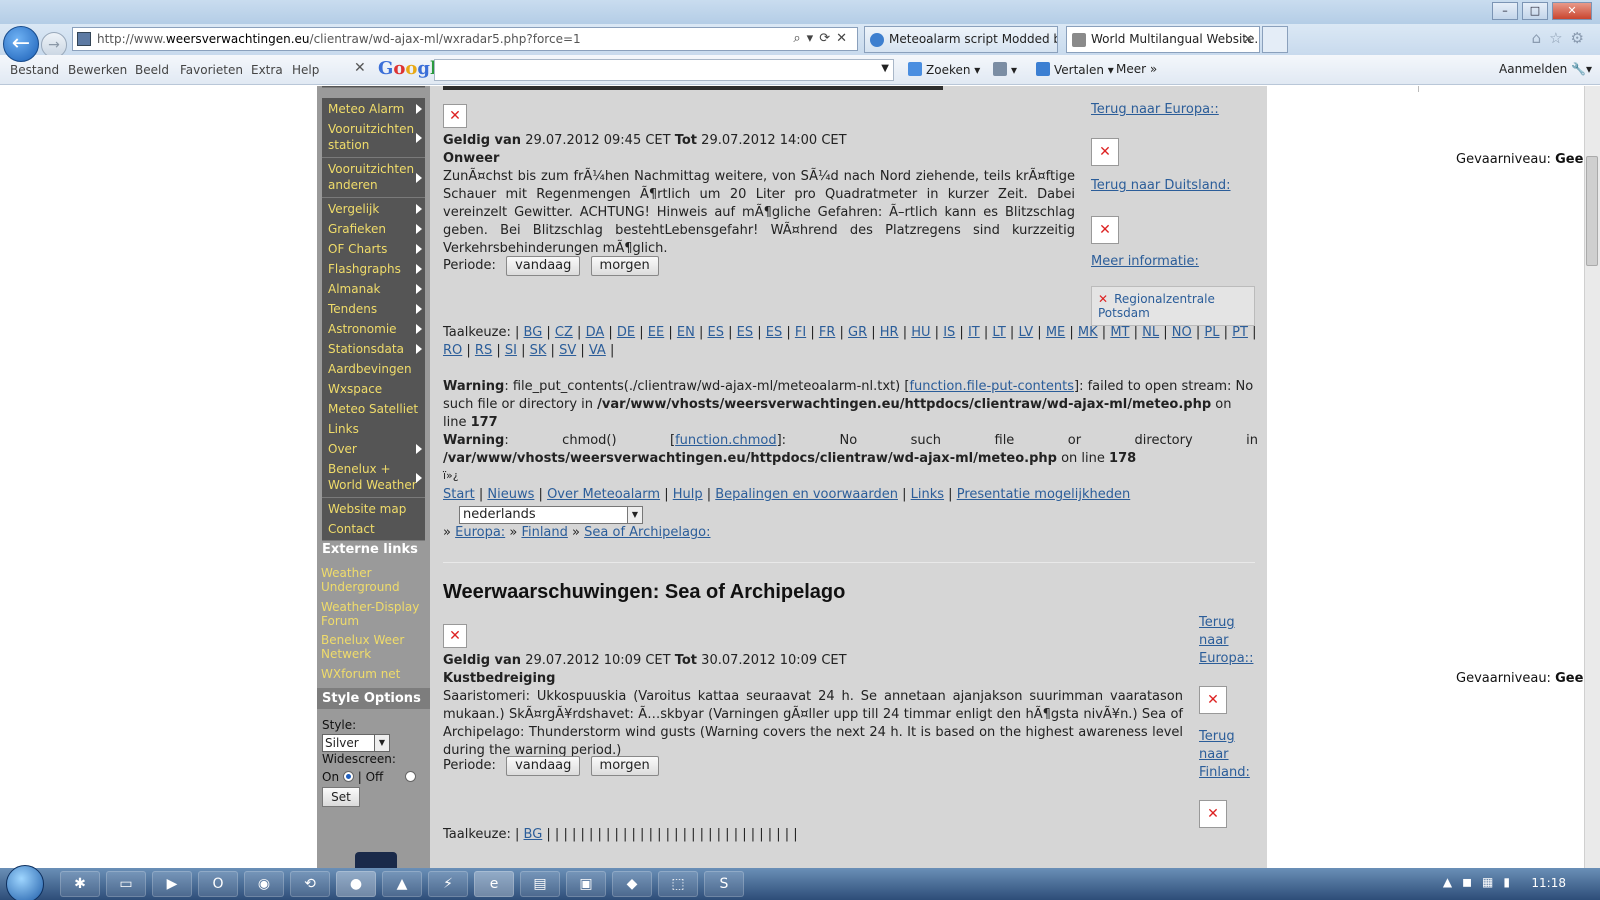  What do you see at coordinates (998, 332) in the screenshot?
I see `lang-link-lt: LT` at bounding box center [998, 332].